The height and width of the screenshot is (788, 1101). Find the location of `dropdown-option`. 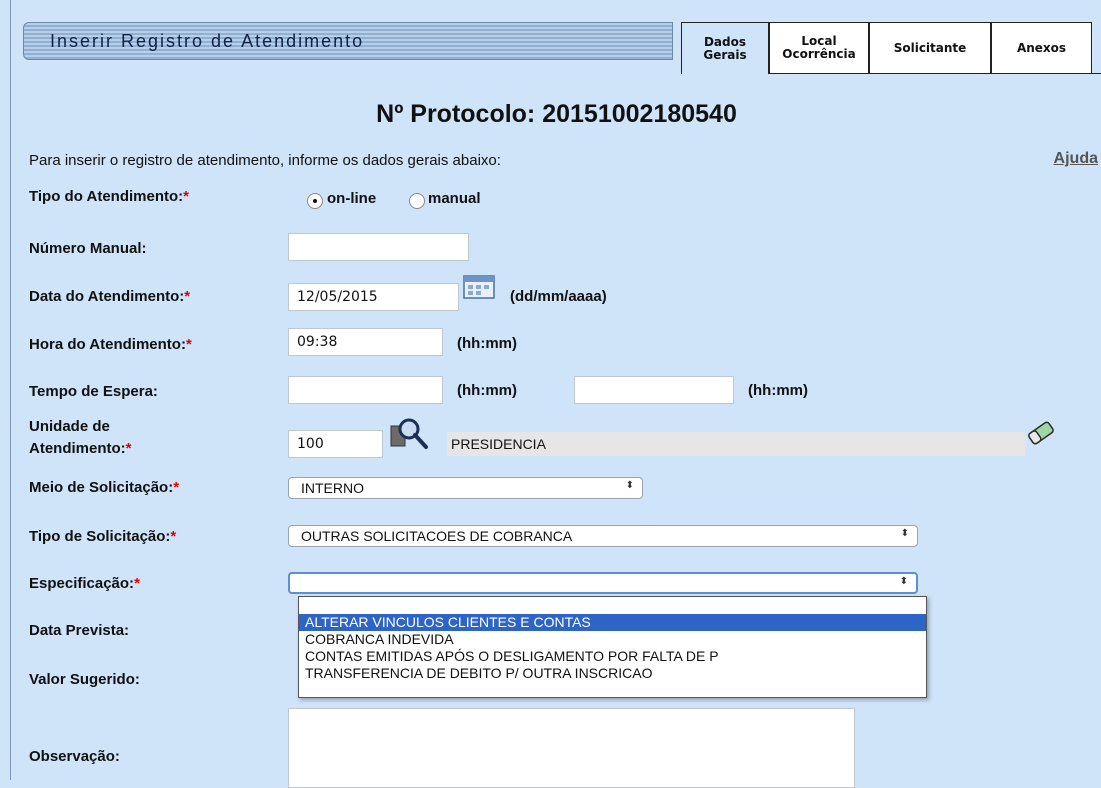

dropdown-option is located at coordinates (612, 605).